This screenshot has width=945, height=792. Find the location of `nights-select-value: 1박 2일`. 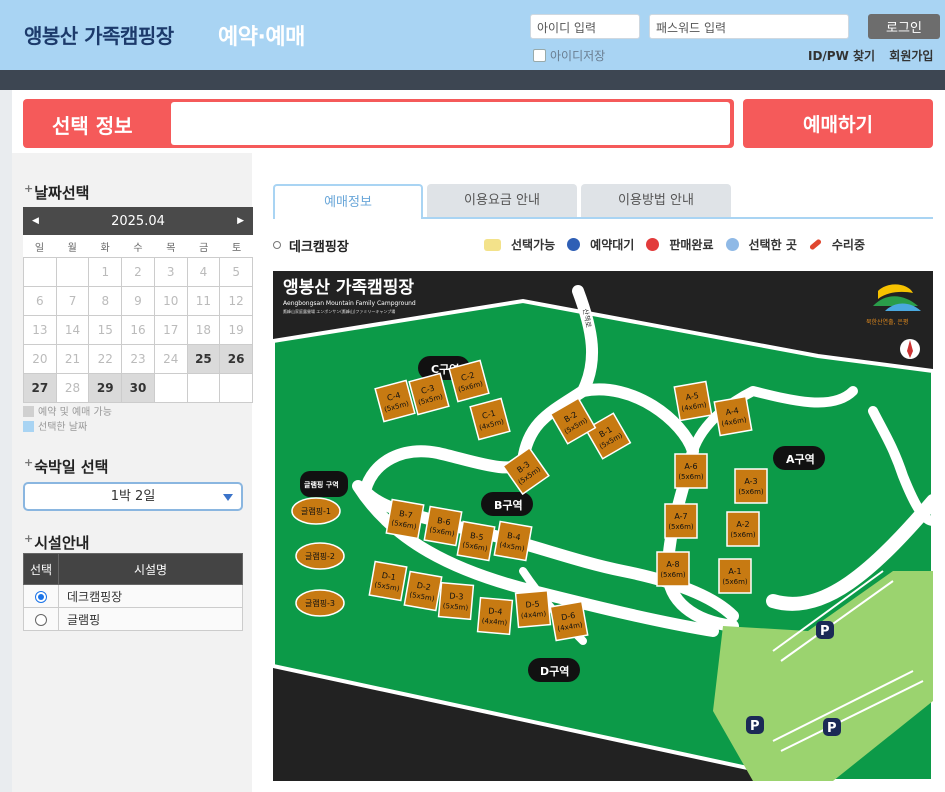

nights-select-value: 1박 2일 is located at coordinates (133, 496).